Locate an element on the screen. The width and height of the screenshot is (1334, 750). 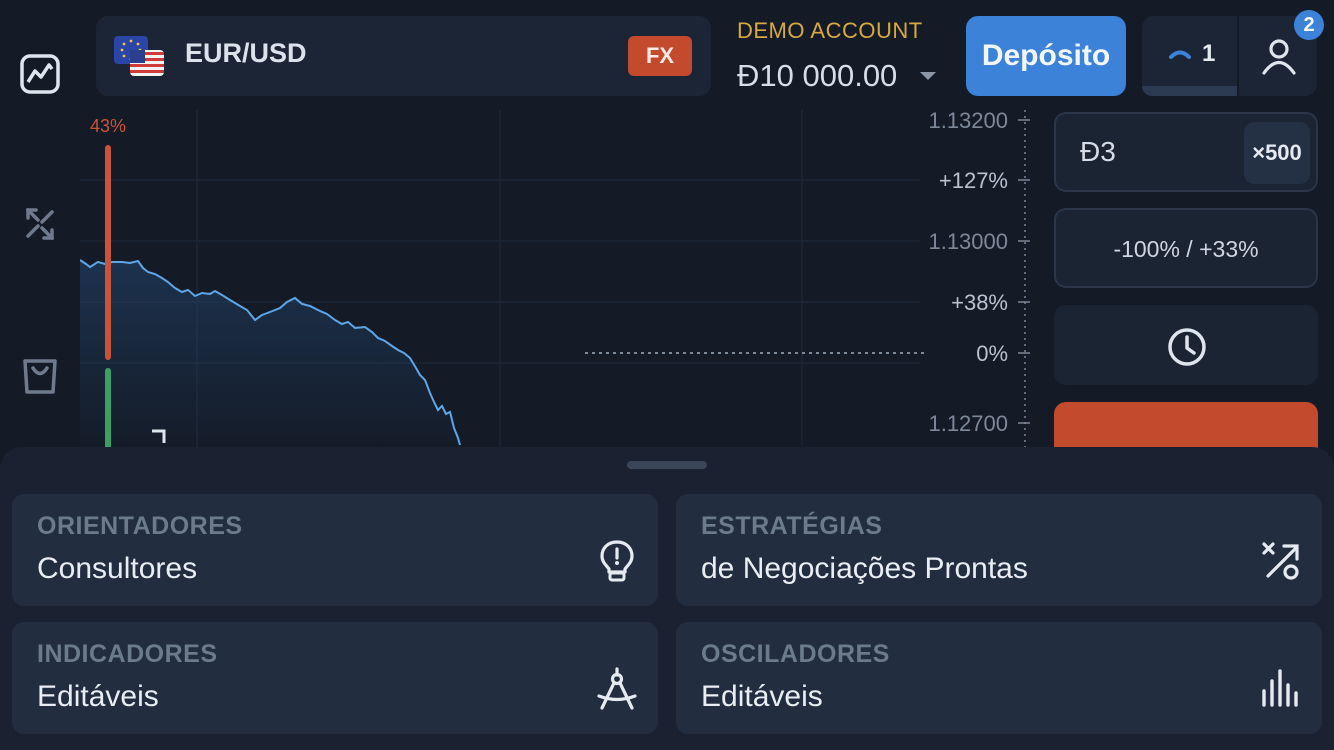
card-title: INDICADORES is located at coordinates (127, 654).